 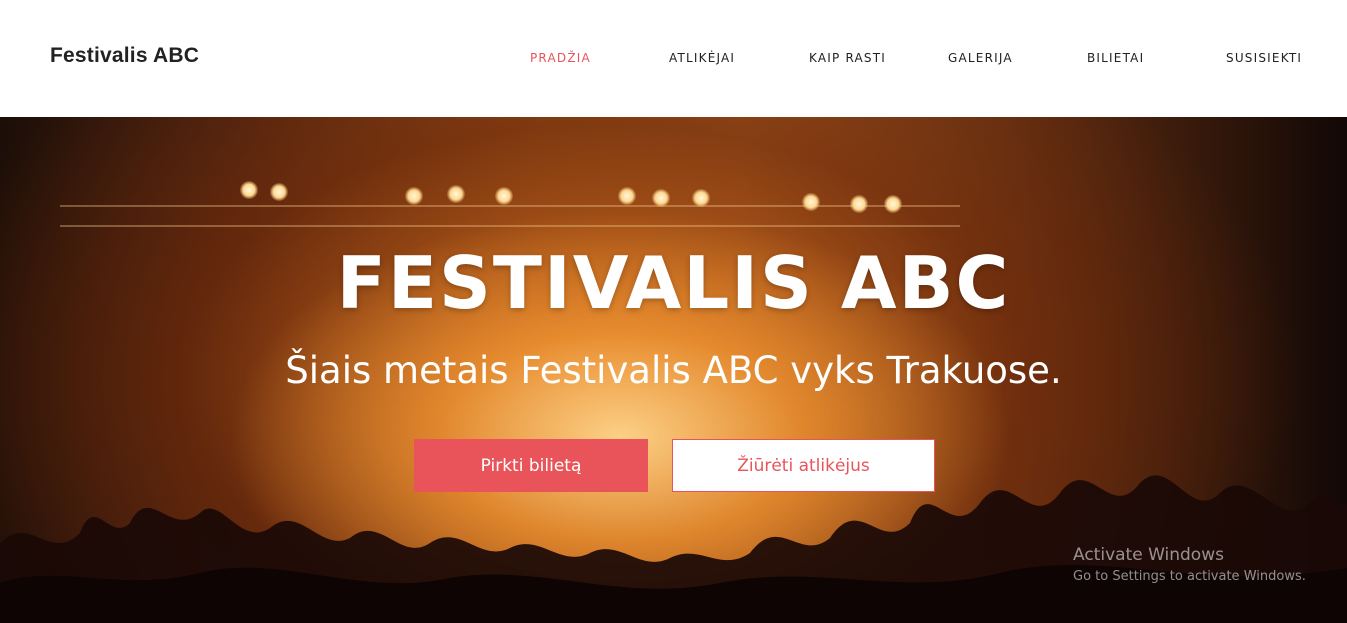 I want to click on stage-truss, so click(x=510, y=216).